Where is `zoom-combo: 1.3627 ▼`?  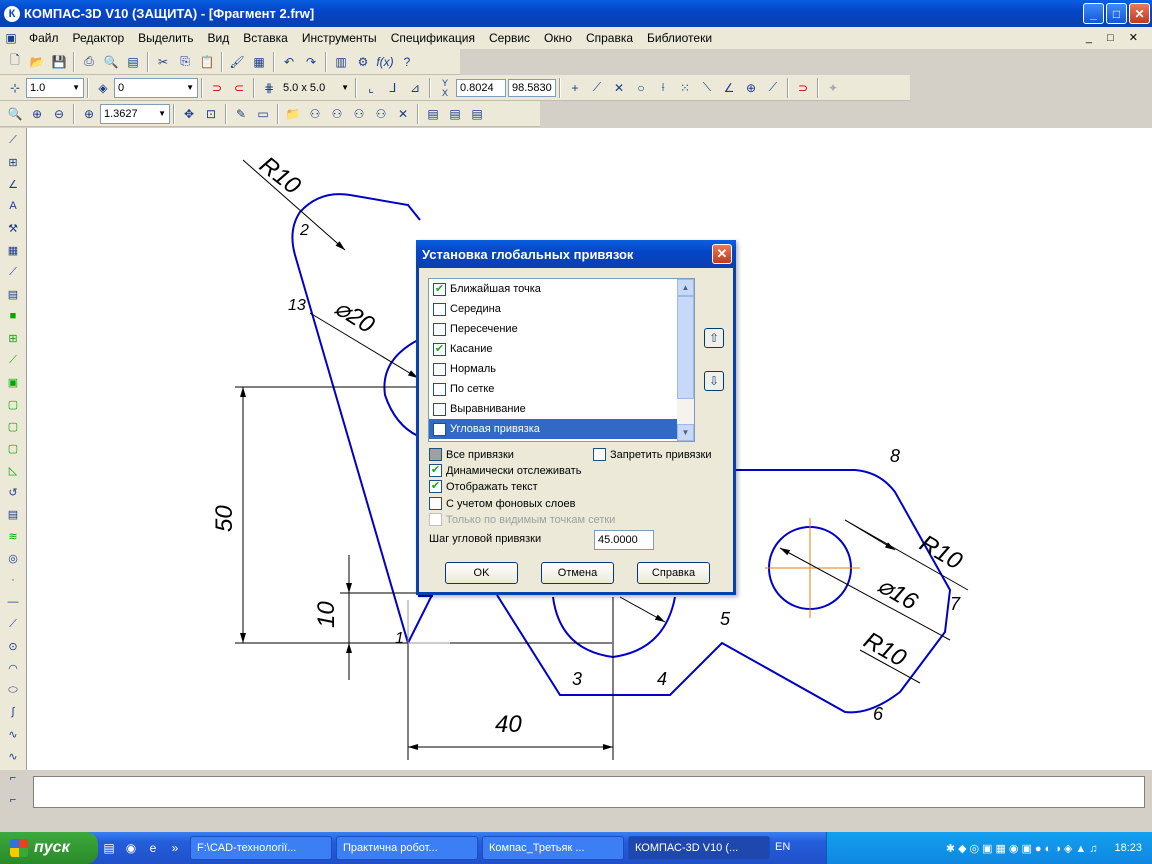
zoom-combo: 1.3627 ▼ is located at coordinates (135, 113).